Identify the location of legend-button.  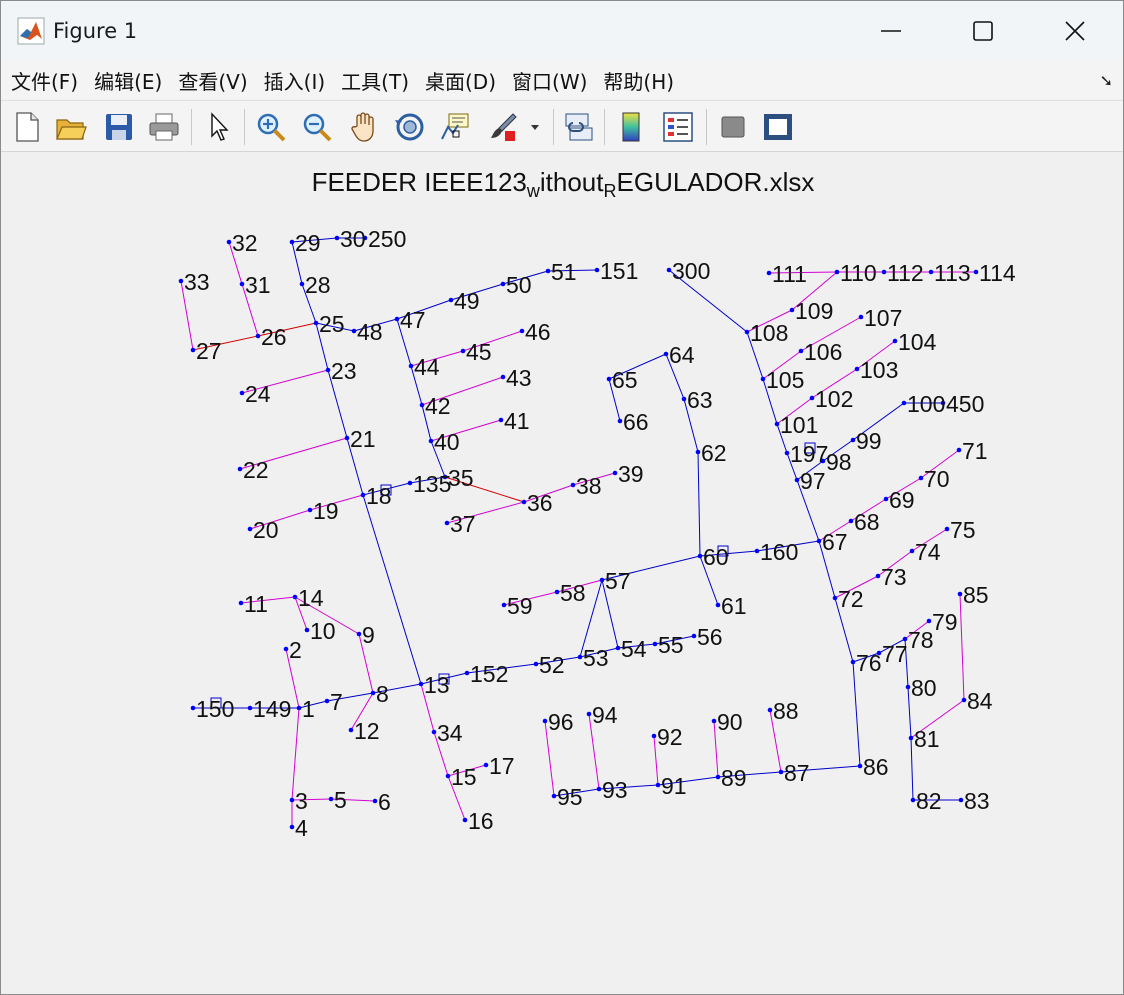
(678, 127).